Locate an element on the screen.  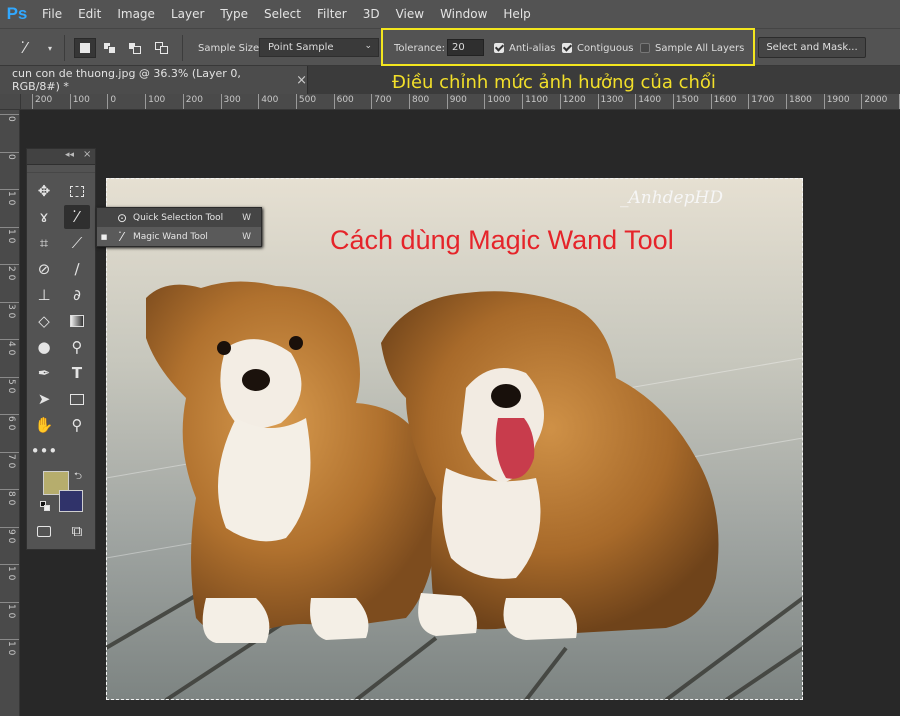
ruler-tick: 1700 is located at coordinates (761, 101).